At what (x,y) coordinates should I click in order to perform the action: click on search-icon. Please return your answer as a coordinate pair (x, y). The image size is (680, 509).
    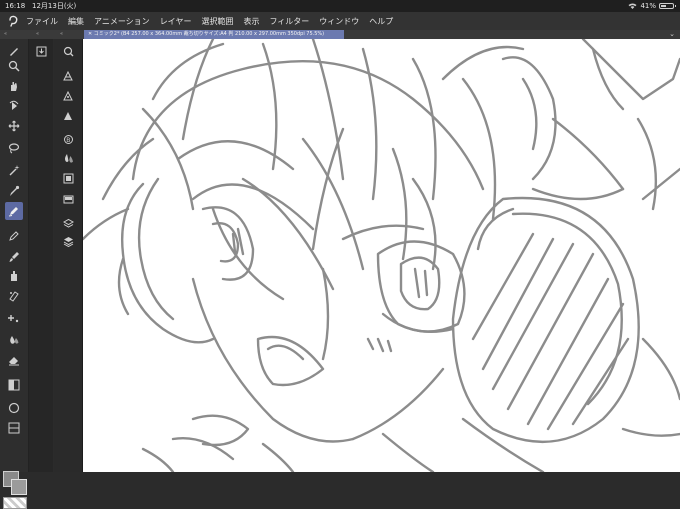
    Looking at the image, I should click on (68, 51).